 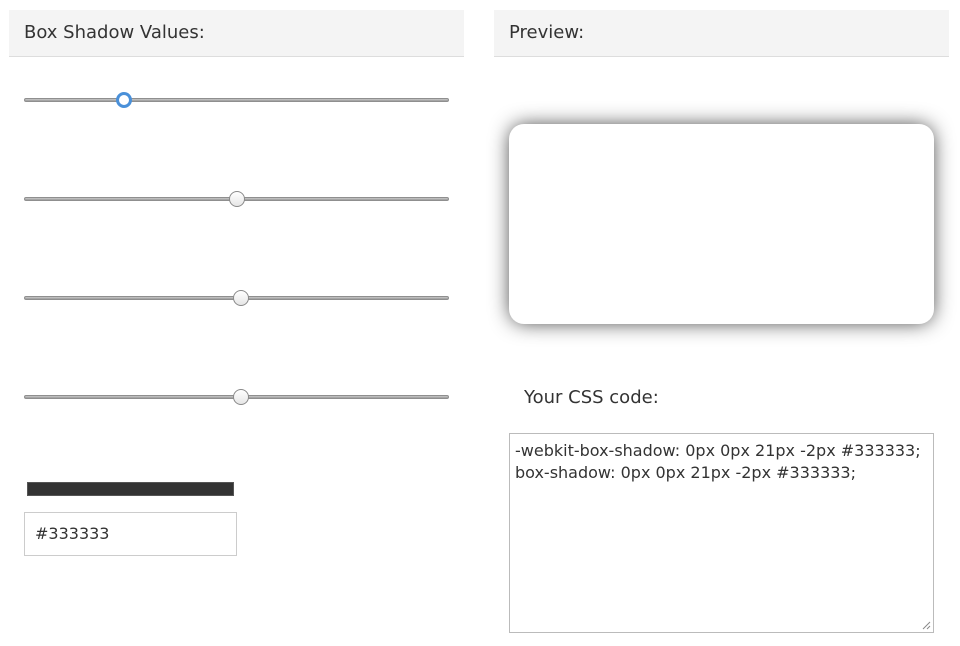 I want to click on css-code-line: box-shadow: 0px 0px 21px -2px #333333;, so click(x=685, y=472).